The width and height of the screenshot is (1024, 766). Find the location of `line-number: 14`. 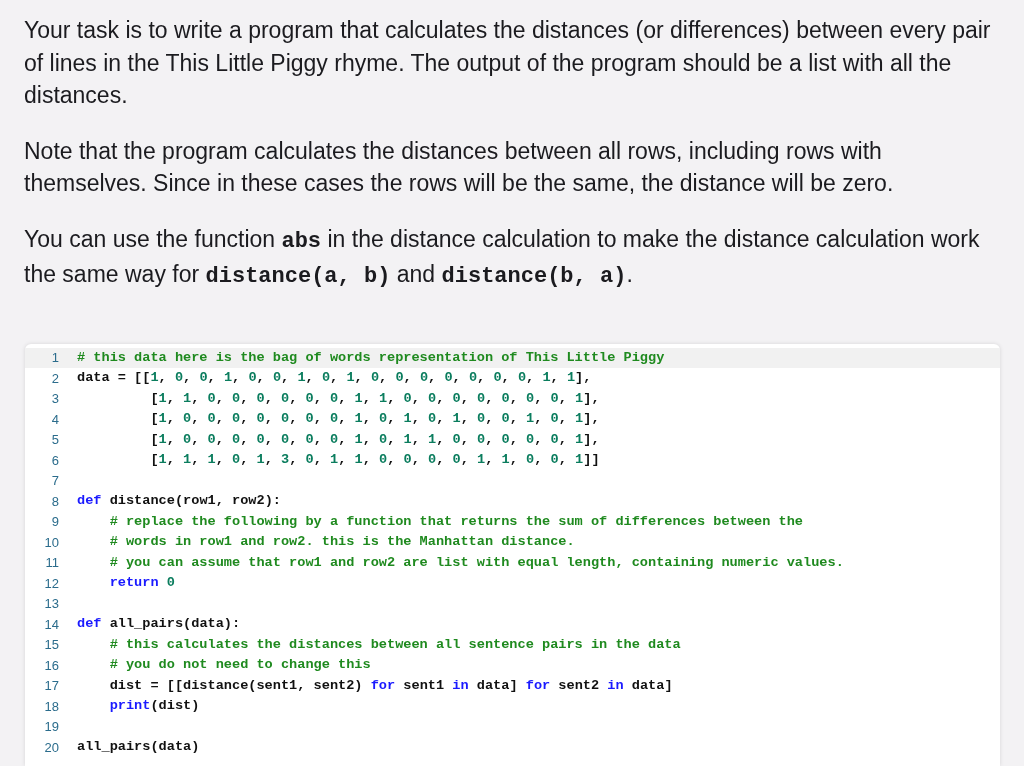

line-number: 14 is located at coordinates (51, 624).